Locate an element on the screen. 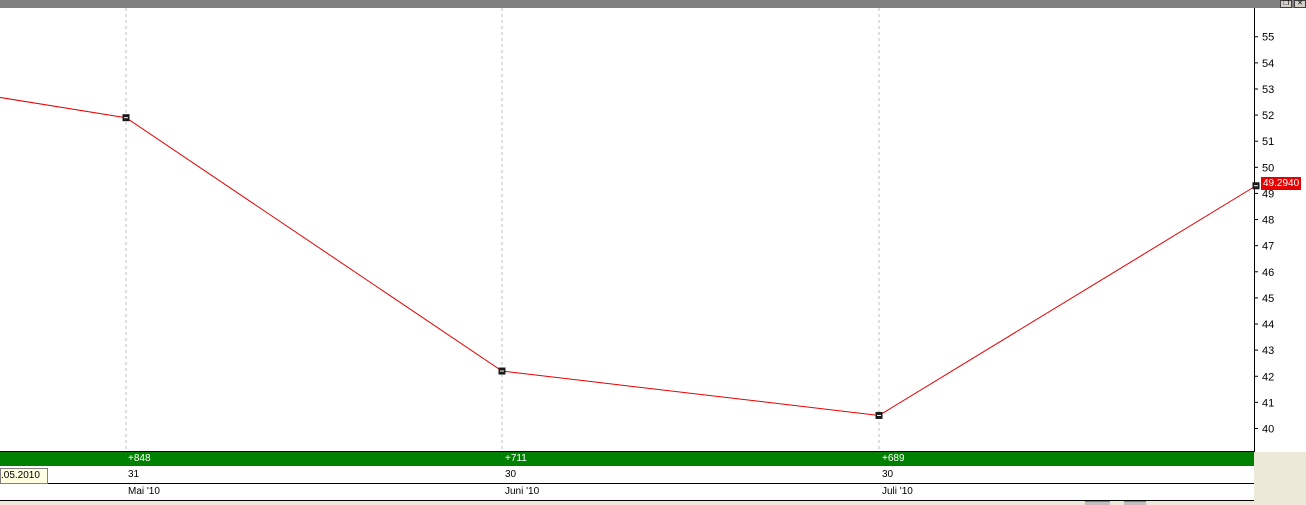  y-tick-label: 43 is located at coordinates (1268, 351).